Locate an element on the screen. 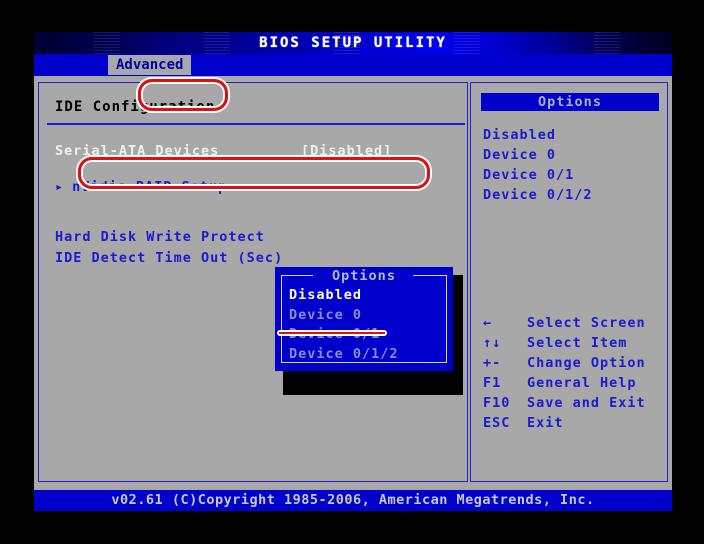 The width and height of the screenshot is (704, 544). setting-label: nVidia RAID Setup is located at coordinates (150, 187).